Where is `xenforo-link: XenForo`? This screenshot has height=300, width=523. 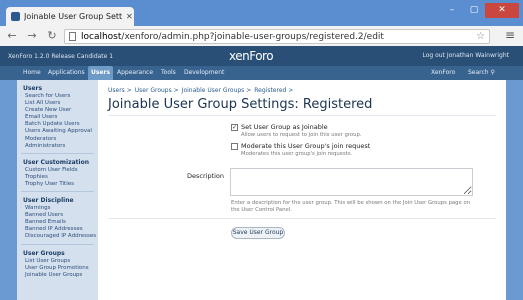
xenforo-link: XenForo is located at coordinates (443, 73).